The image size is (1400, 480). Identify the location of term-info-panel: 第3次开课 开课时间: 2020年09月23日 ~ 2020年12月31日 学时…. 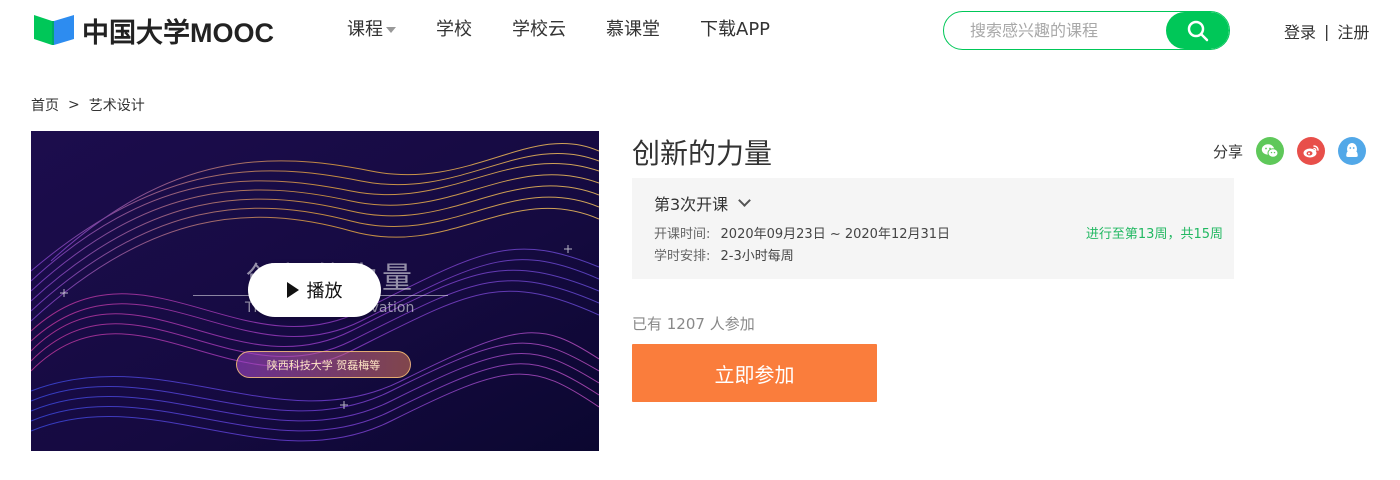
(933, 228).